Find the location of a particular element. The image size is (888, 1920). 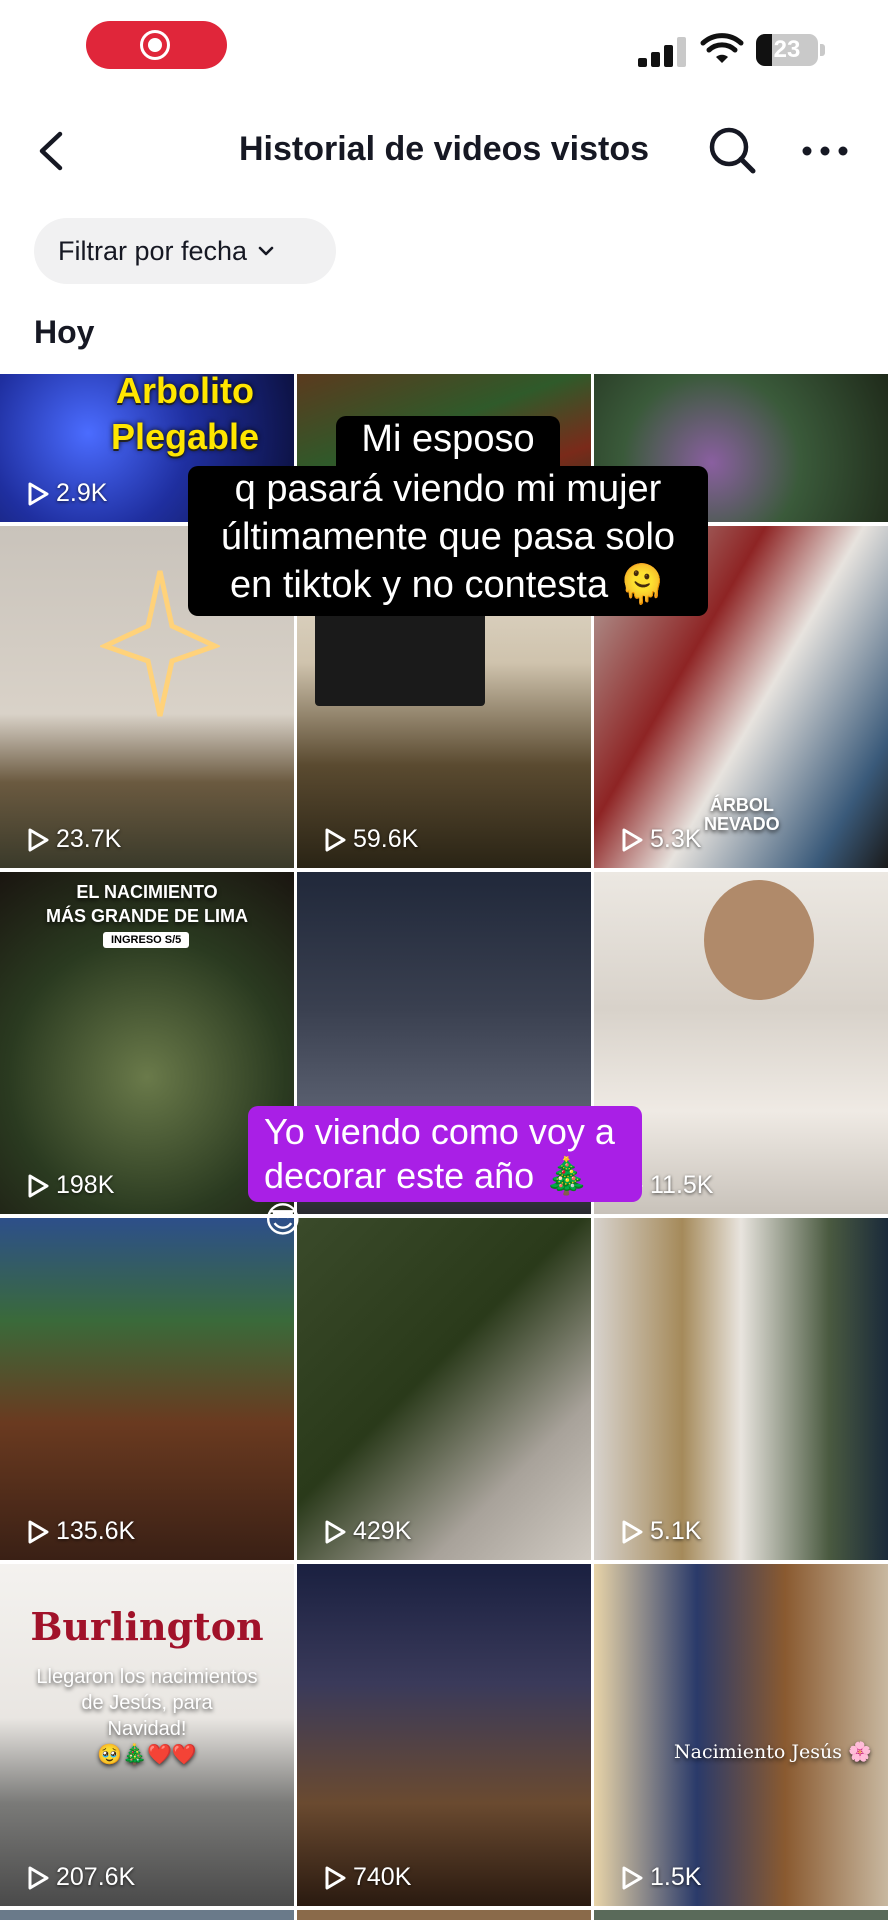

view-count: 135.6K is located at coordinates (80, 1531).